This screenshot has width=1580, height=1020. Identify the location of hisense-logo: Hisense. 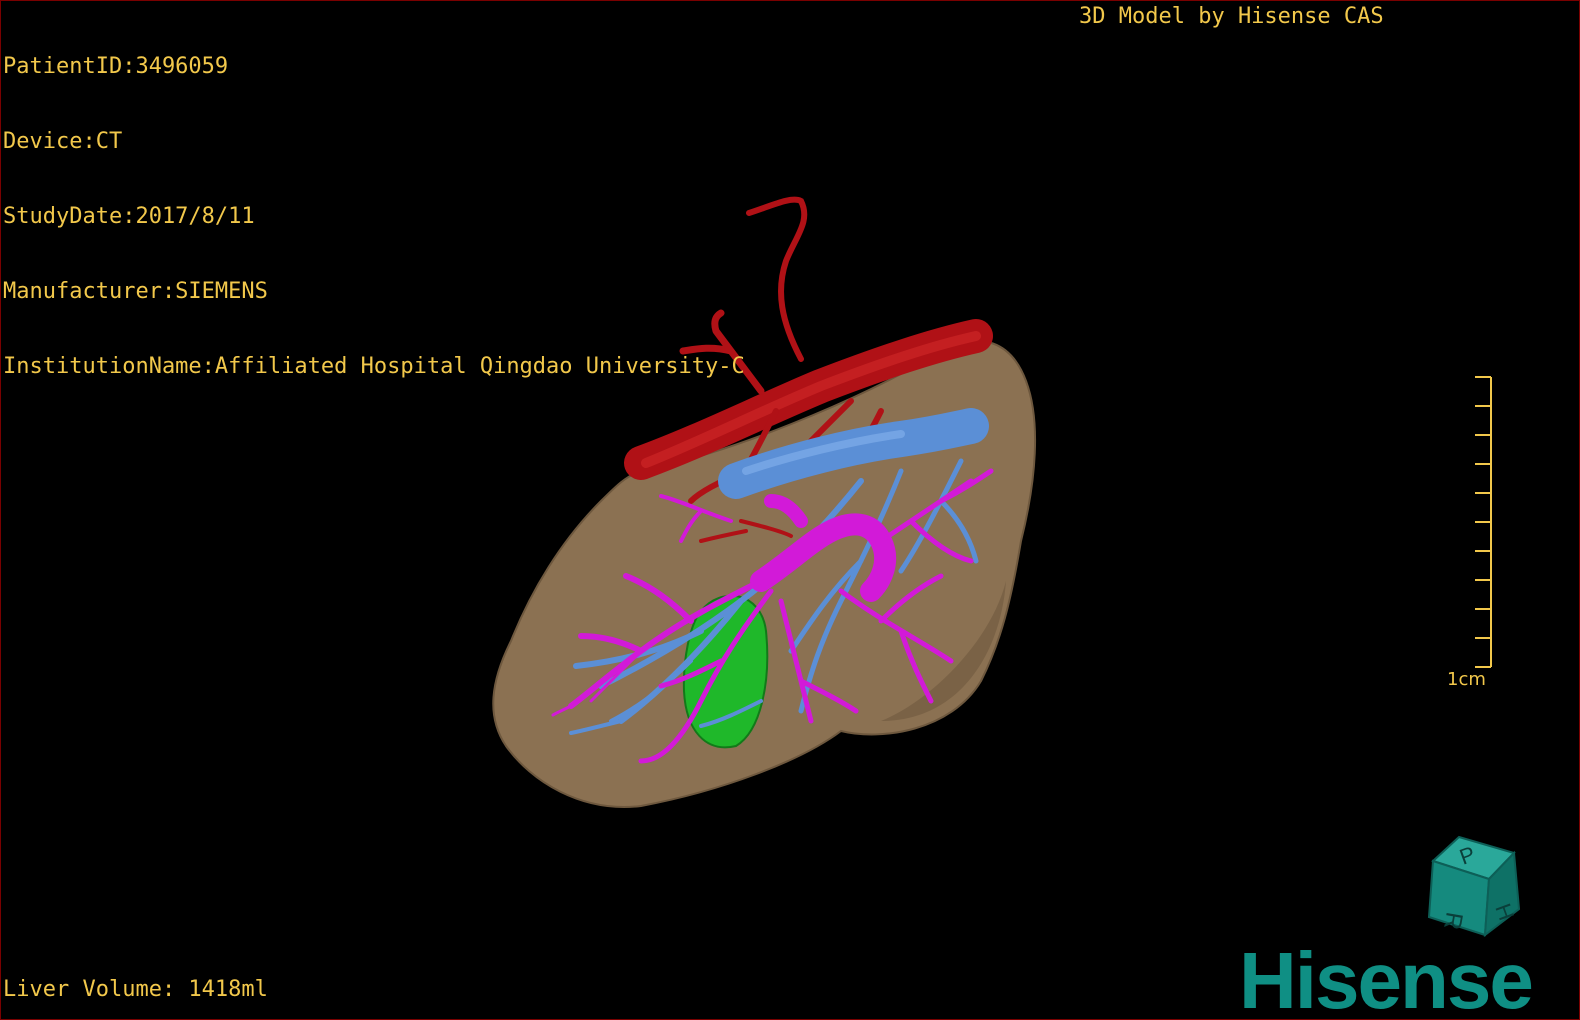
(1386, 978).